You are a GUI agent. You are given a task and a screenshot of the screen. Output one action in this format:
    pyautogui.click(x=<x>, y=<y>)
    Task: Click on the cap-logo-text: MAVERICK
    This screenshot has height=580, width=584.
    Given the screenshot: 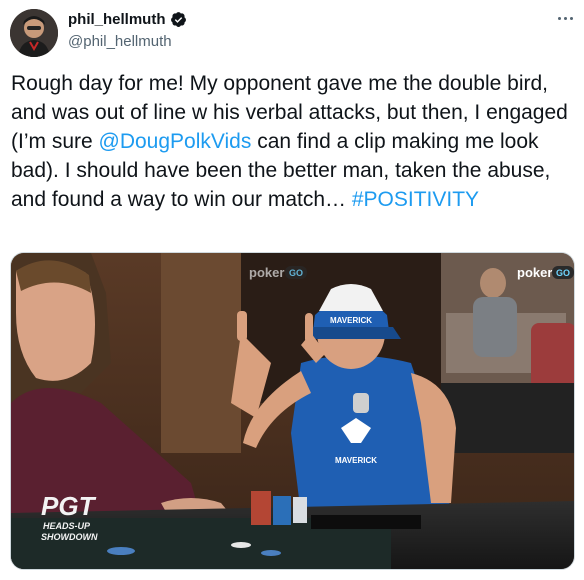 What is the action you would take?
    pyautogui.click(x=351, y=320)
    